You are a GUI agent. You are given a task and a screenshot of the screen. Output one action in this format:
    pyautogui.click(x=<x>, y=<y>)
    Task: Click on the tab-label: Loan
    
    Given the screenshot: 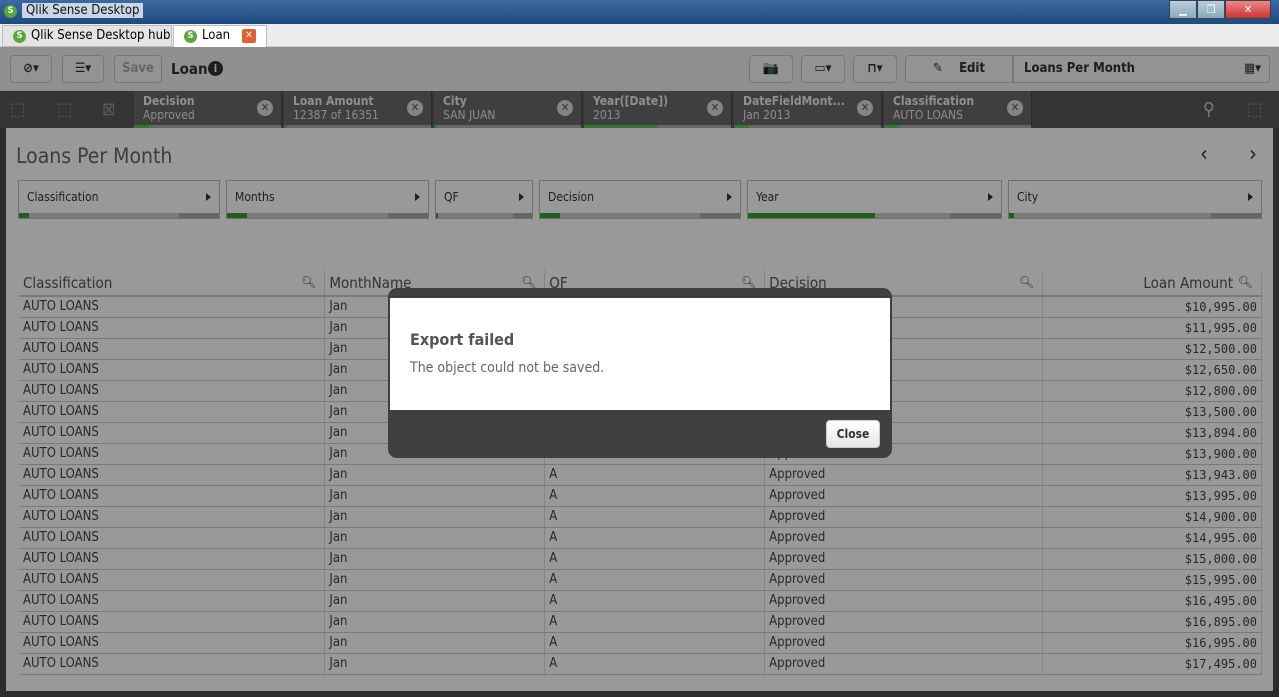 What is the action you would take?
    pyautogui.click(x=216, y=35)
    